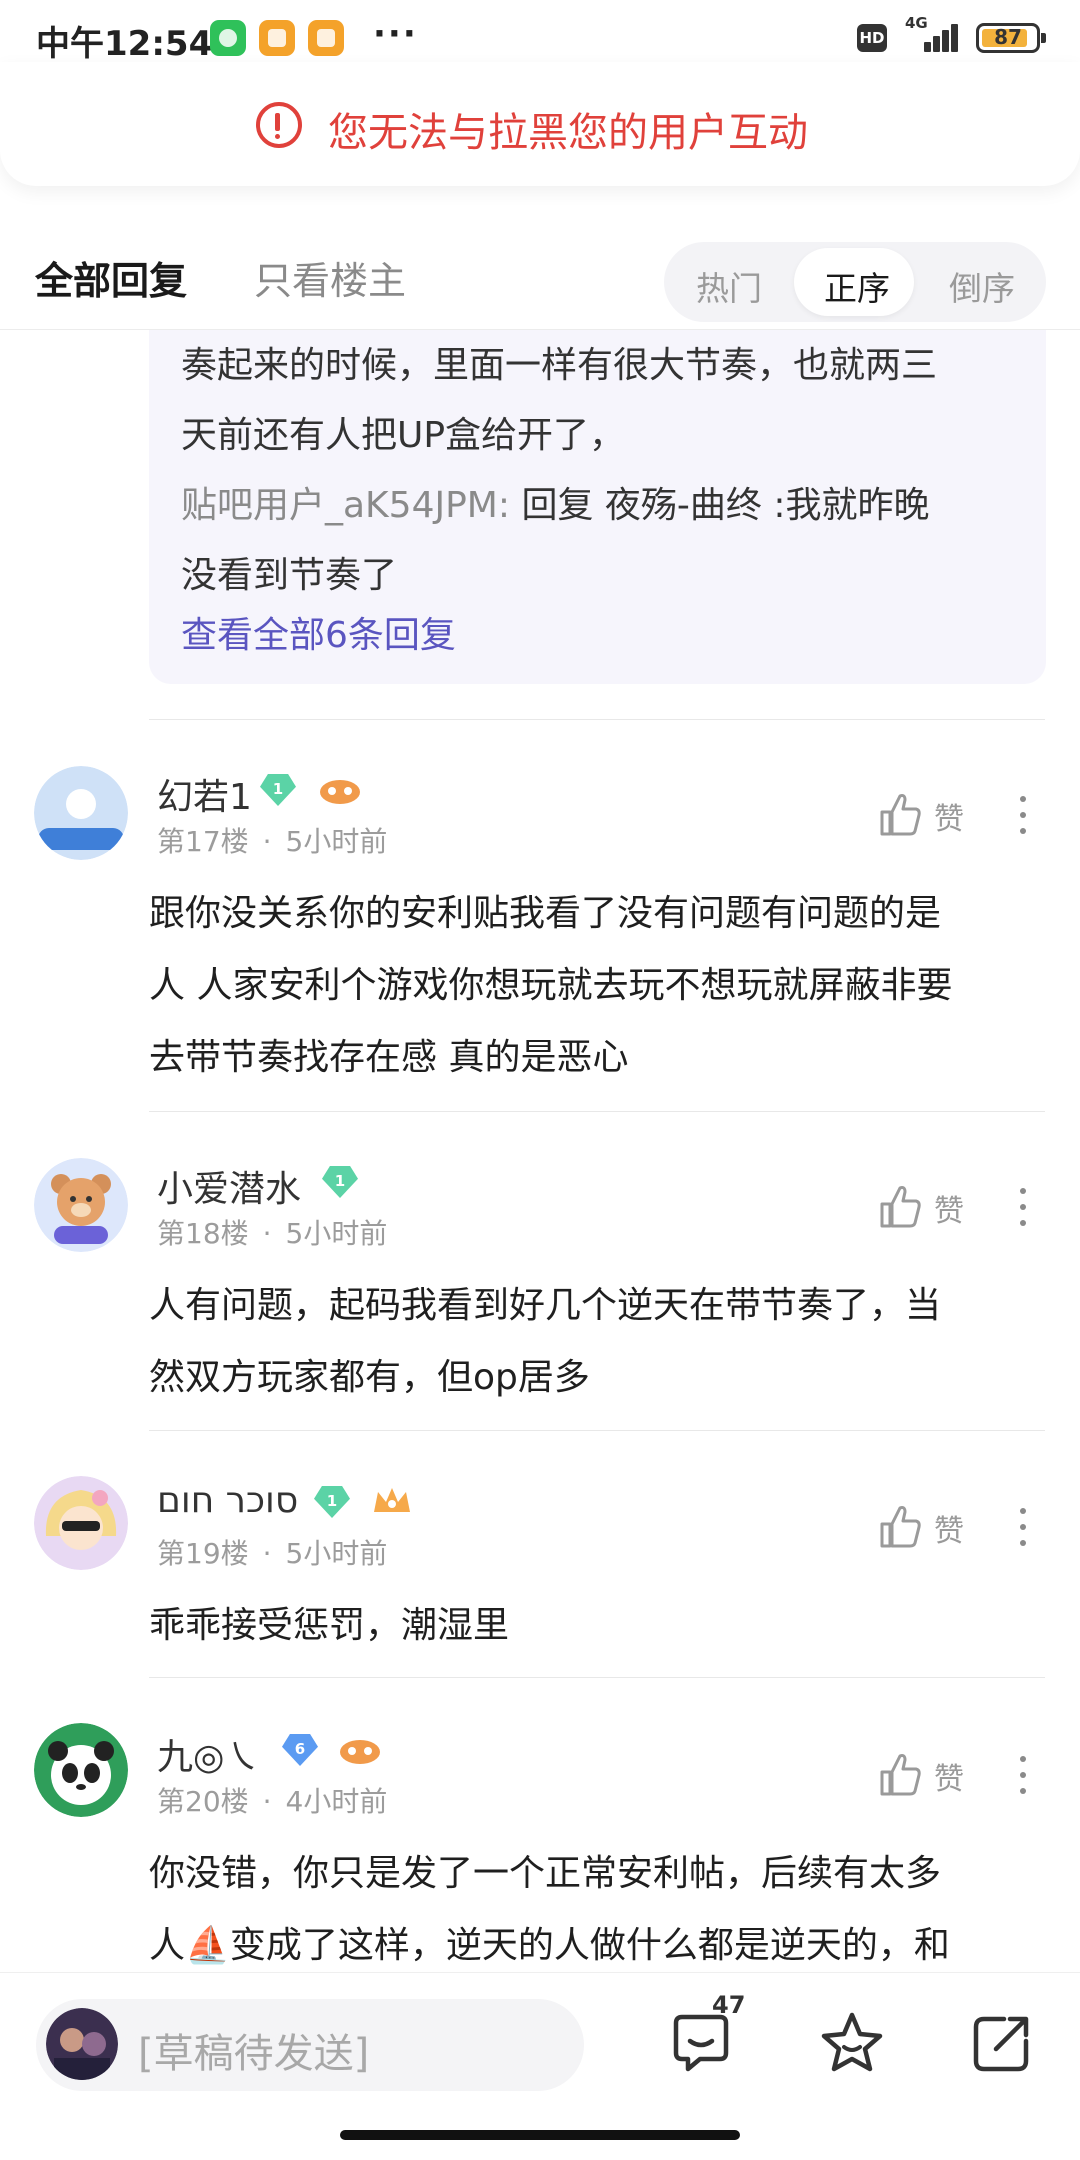  What do you see at coordinates (559, 365) in the screenshot?
I see `sub-reply-text: 奏起来的时候，里面一样有很大节奏，也就两三` at bounding box center [559, 365].